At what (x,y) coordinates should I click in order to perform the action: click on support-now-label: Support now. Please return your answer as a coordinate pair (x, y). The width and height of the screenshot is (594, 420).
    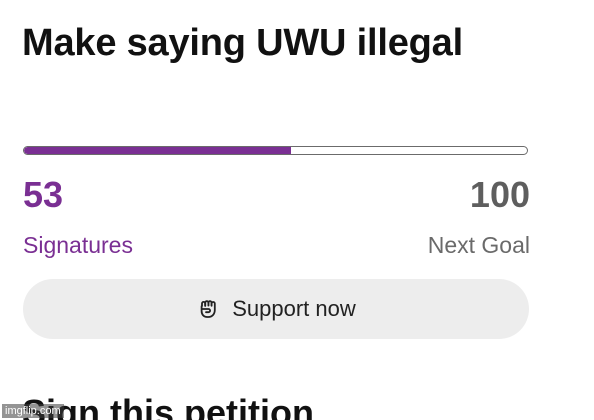
    Looking at the image, I should click on (294, 308).